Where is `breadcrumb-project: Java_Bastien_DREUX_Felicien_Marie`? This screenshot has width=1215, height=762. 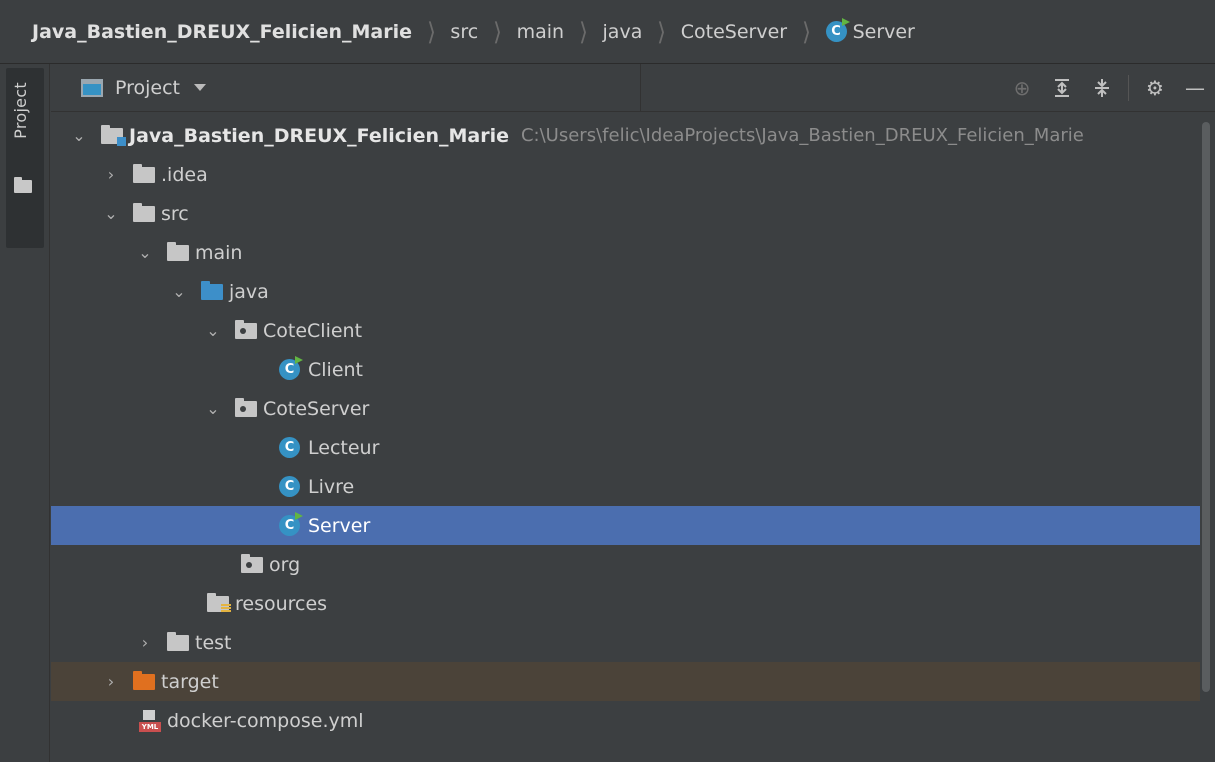
breadcrumb-project: Java_Bastien_DREUX_Felicien_Marie is located at coordinates (222, 32).